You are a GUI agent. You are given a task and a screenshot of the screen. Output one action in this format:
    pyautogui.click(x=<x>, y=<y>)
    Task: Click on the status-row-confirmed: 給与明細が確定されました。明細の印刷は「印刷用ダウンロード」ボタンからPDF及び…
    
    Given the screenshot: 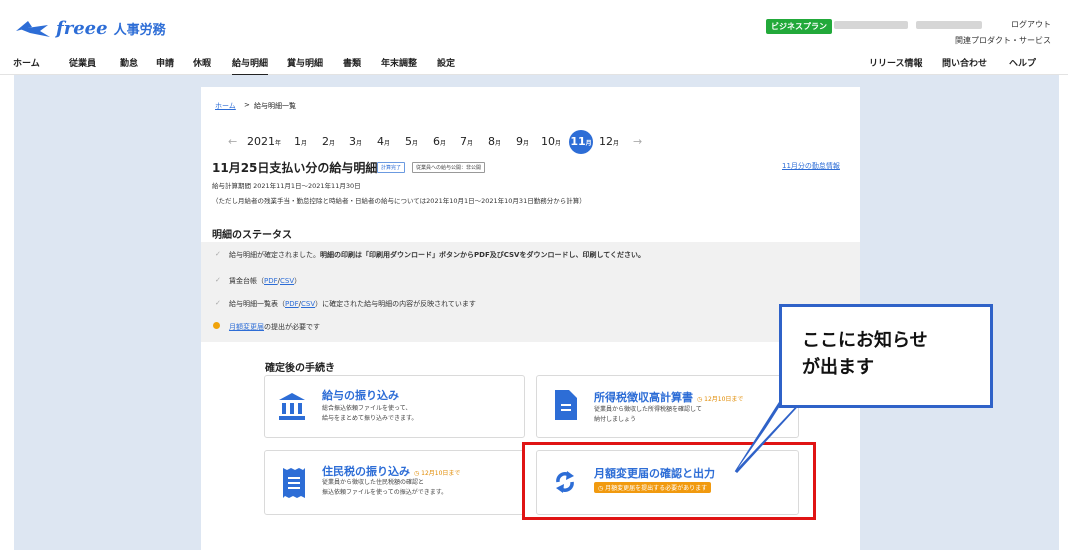 What is the action you would take?
    pyautogui.click(x=437, y=255)
    